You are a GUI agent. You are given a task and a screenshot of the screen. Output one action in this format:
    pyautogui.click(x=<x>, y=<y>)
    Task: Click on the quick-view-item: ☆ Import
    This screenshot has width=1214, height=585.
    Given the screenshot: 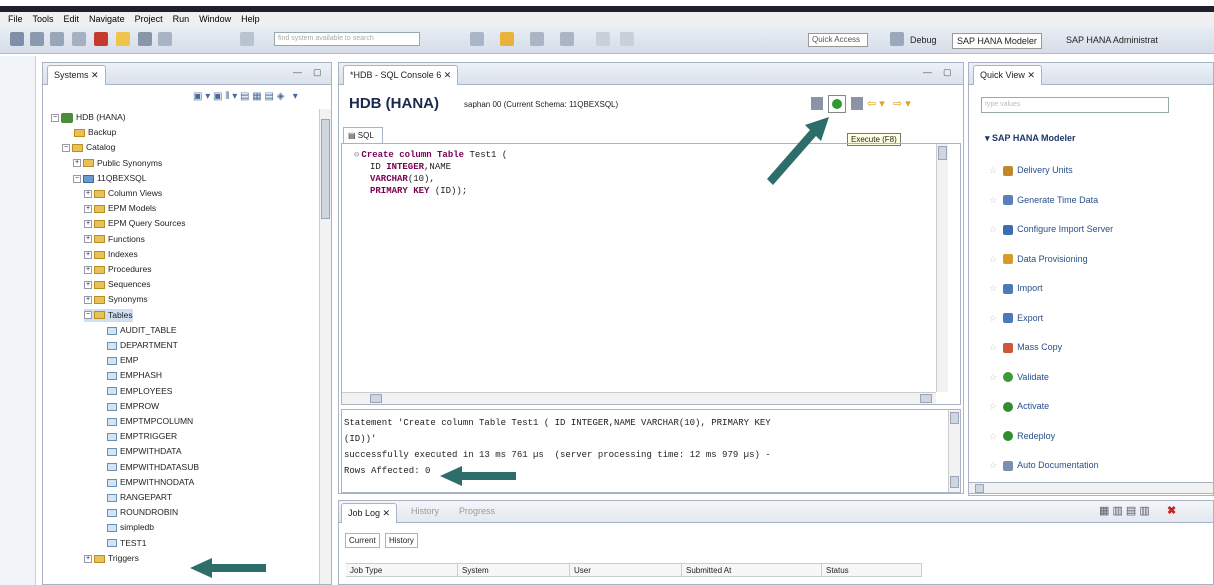 What is the action you would take?
    pyautogui.click(x=1016, y=288)
    